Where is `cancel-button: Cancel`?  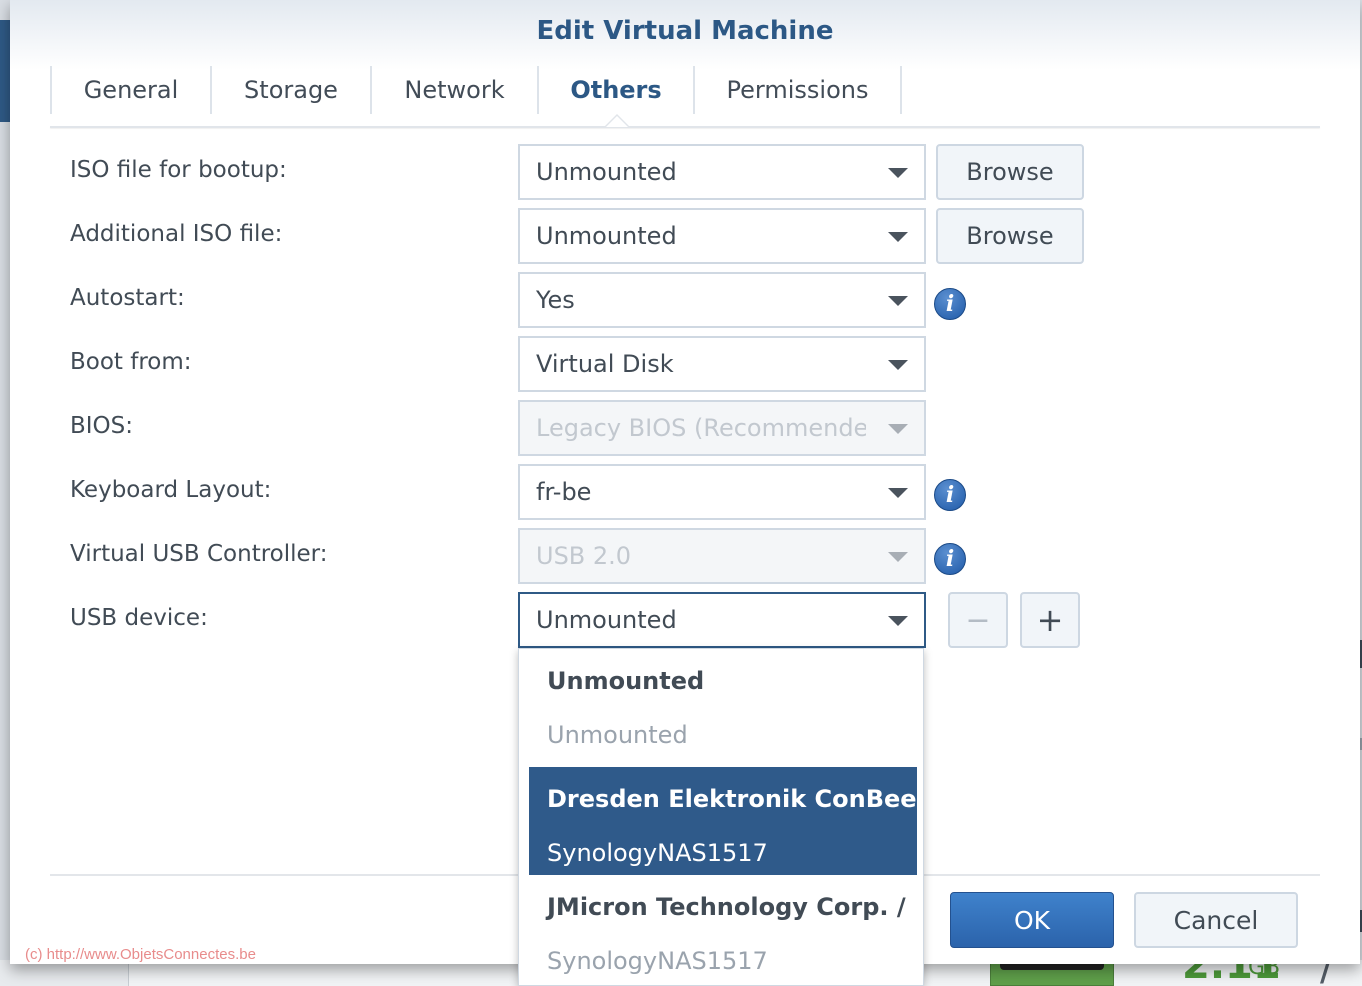
cancel-button: Cancel is located at coordinates (1216, 920).